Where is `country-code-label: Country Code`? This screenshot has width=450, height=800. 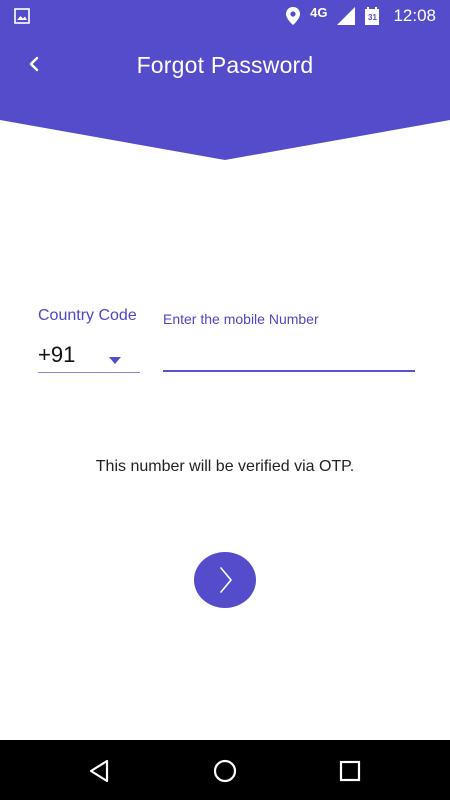
country-code-label: Country Code is located at coordinates (87, 315).